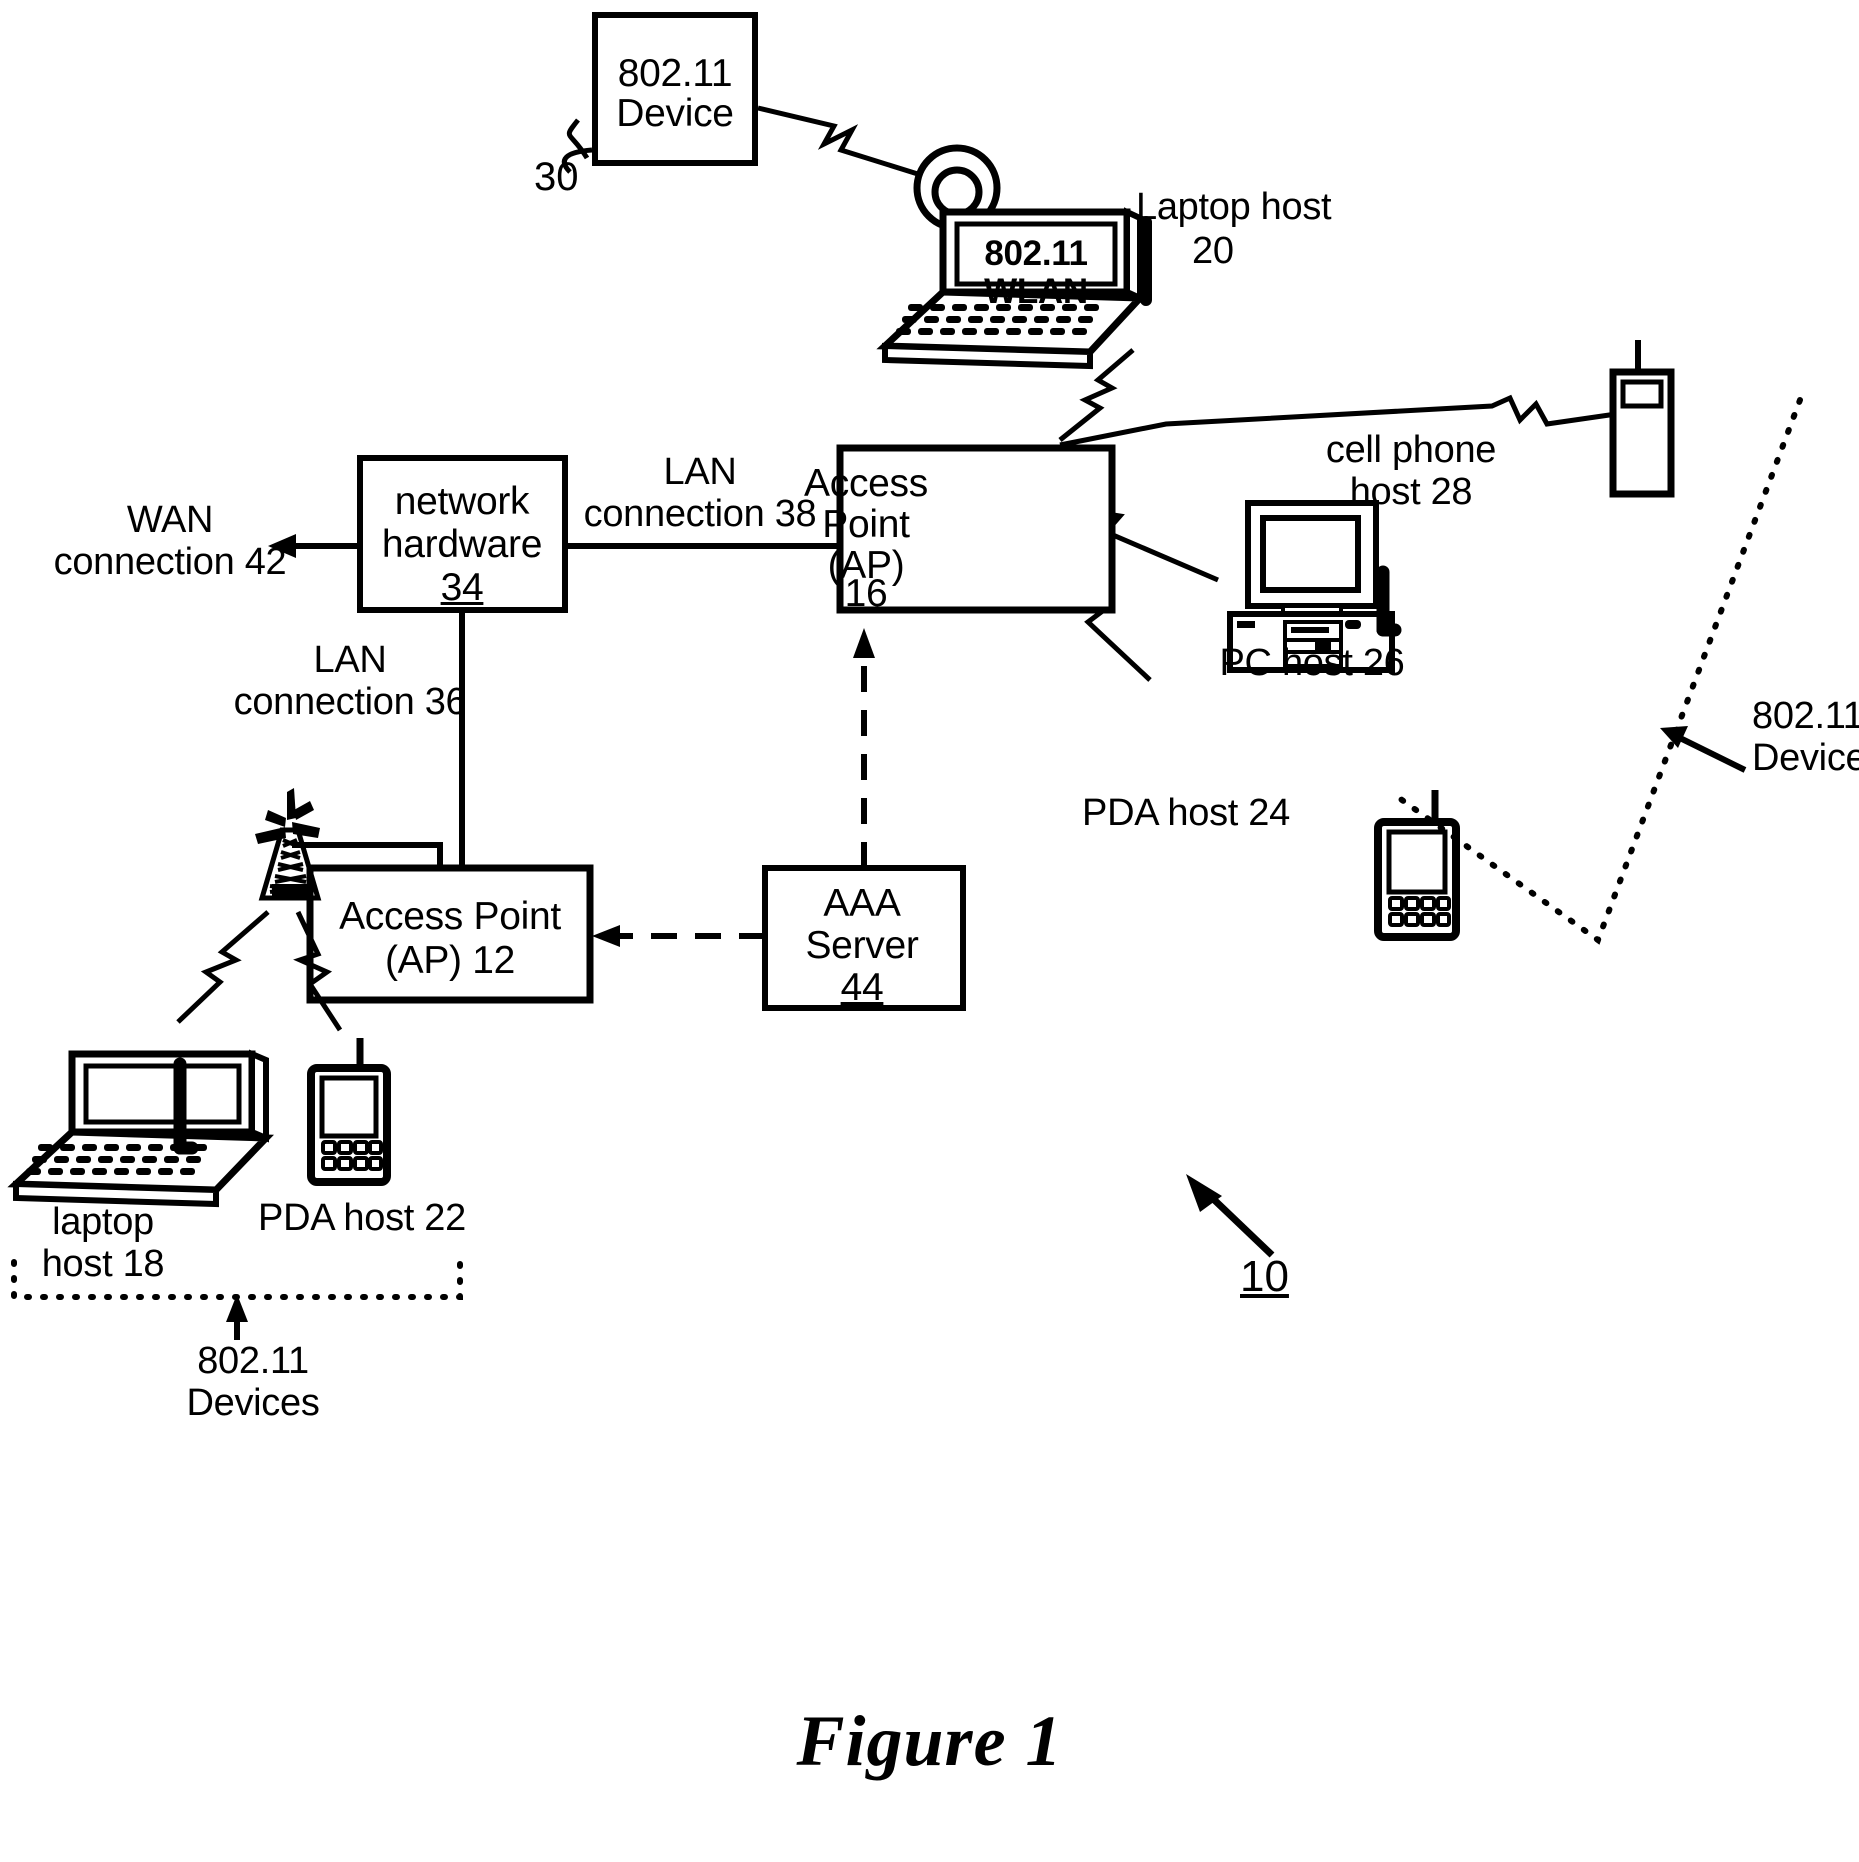  Describe the element at coordinates (253, 1403) in the screenshot. I see `group-devices-bottom-line2: Devices` at that location.